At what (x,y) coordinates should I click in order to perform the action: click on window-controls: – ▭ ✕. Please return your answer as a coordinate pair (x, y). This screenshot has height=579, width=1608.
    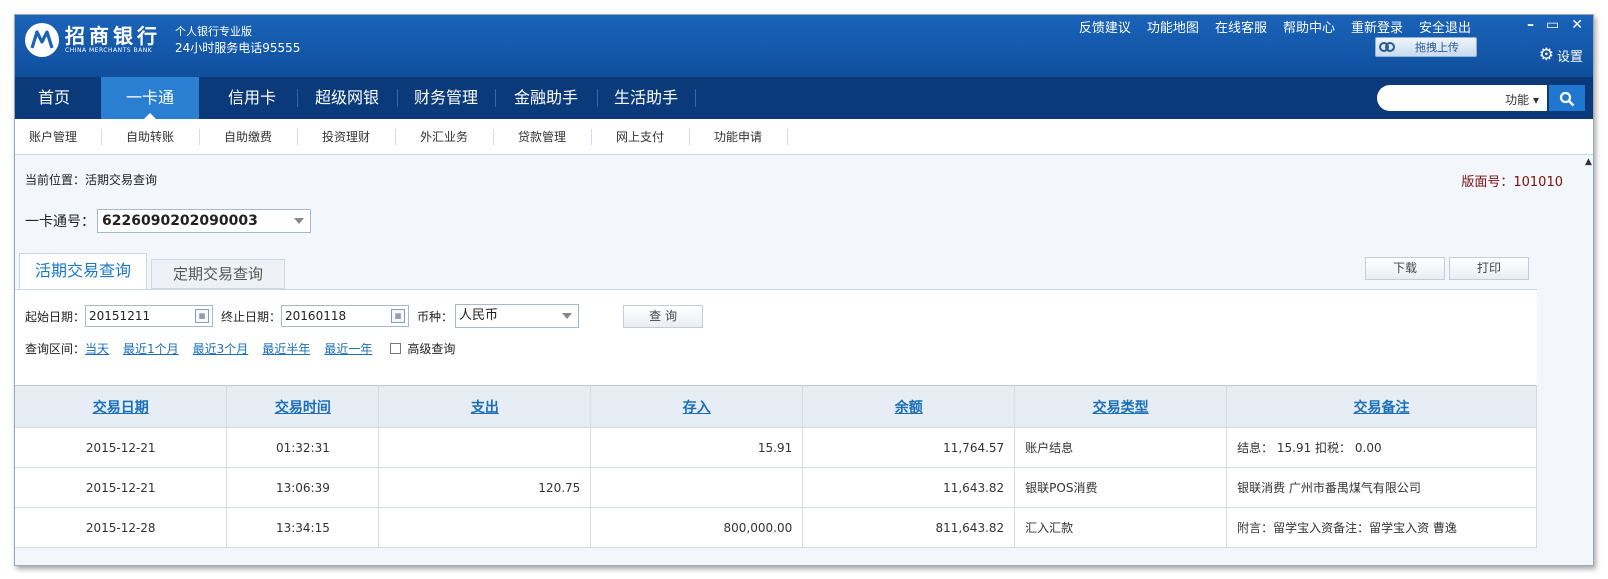
    Looking at the image, I should click on (1549, 25).